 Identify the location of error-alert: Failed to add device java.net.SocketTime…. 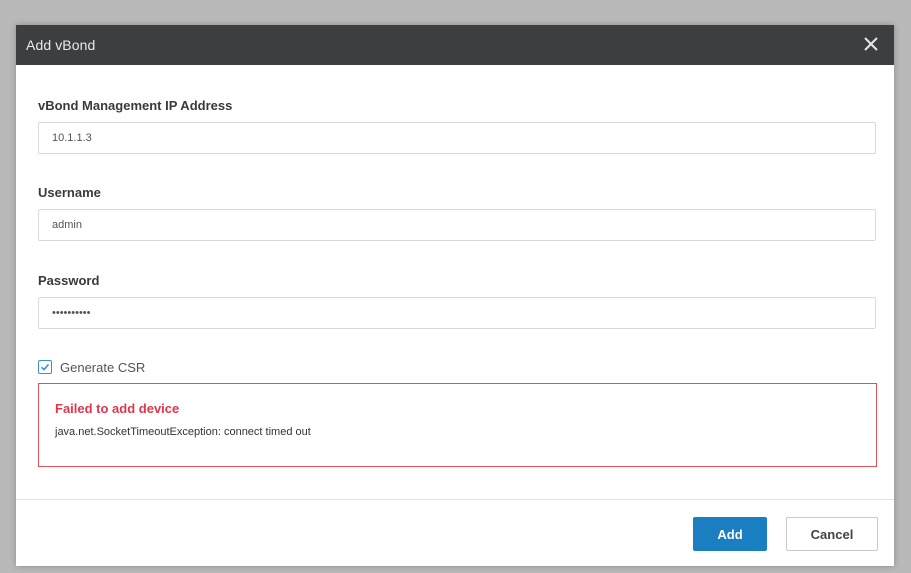
(457, 425).